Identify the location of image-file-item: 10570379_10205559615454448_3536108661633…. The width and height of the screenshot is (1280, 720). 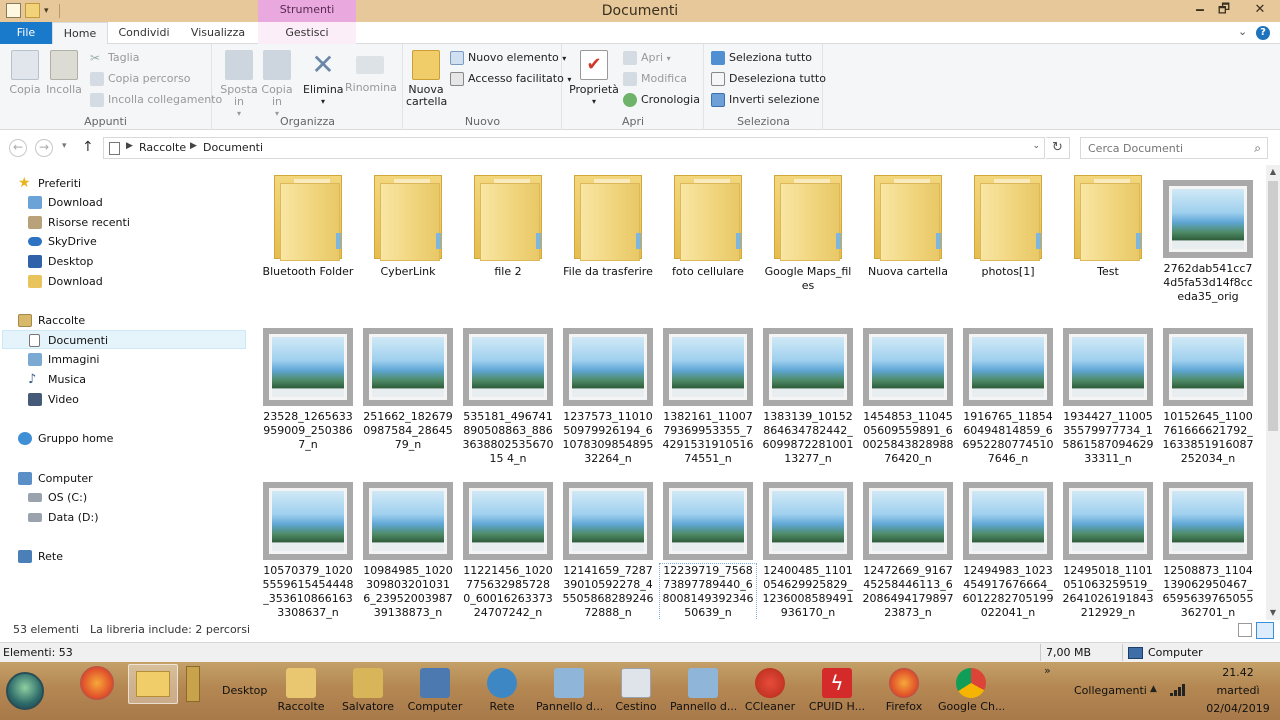
(308, 551).